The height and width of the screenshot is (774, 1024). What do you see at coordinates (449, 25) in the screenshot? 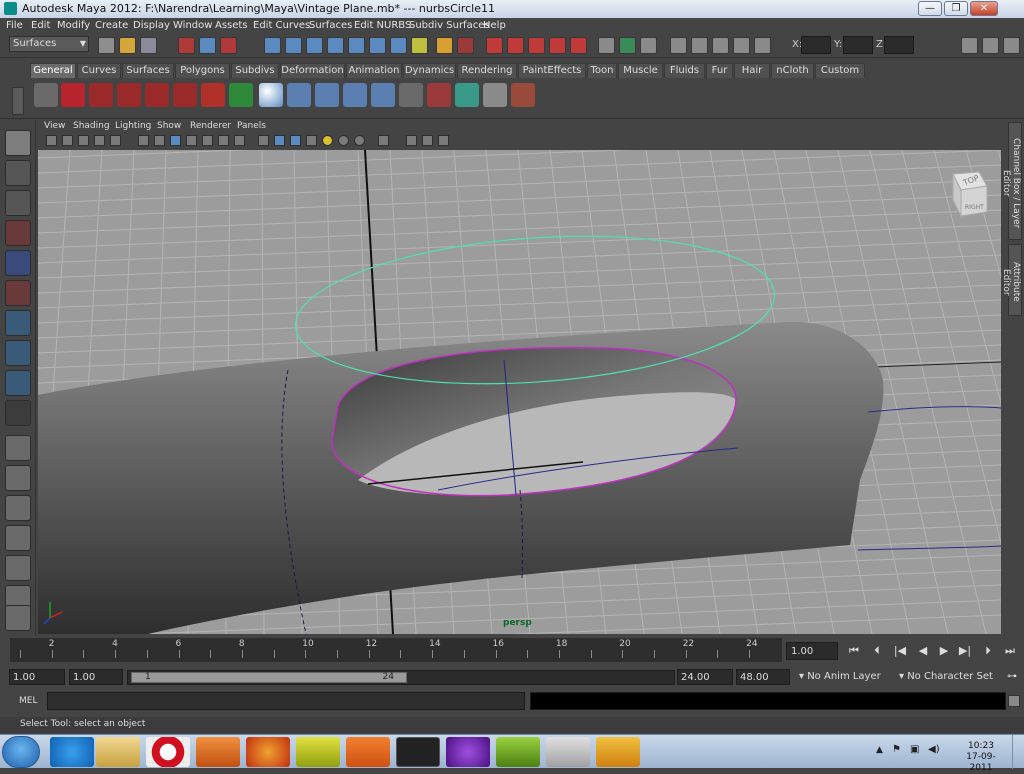
I see `menu-subdiv-surfaces: Subdiv Surfaces` at bounding box center [449, 25].